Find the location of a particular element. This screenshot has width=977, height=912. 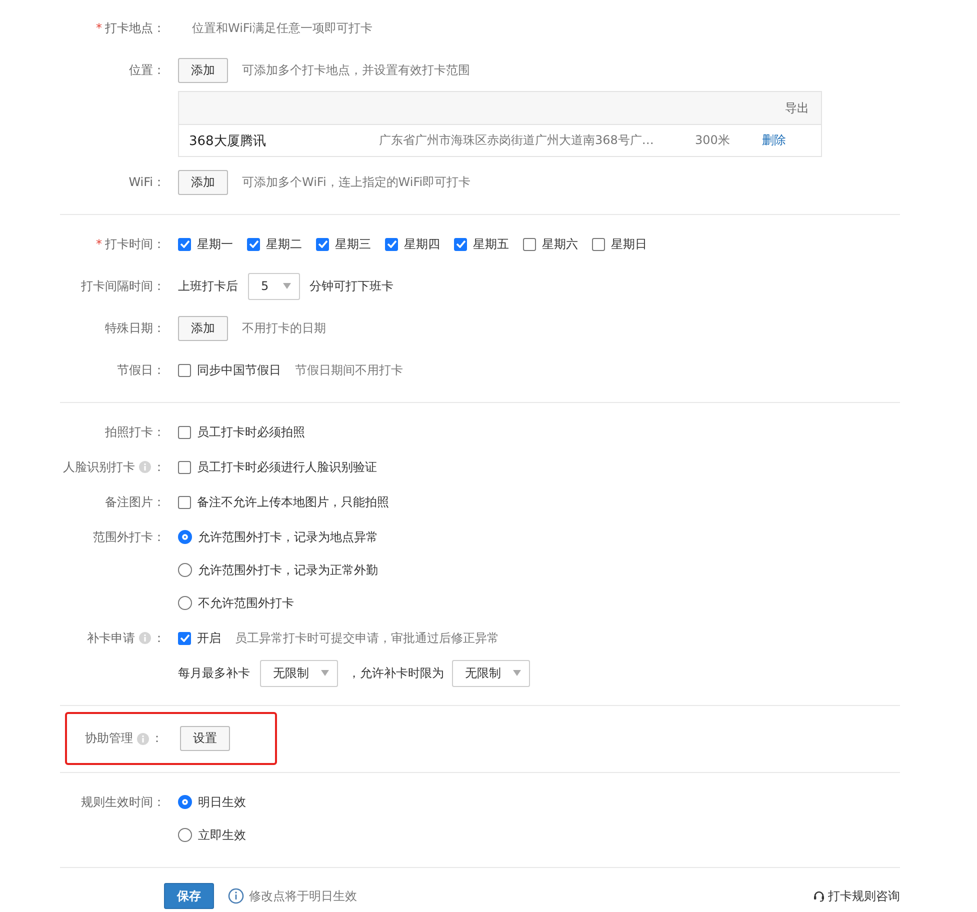

radio-label: 允许范围外打卡，记录为正常外勤 is located at coordinates (288, 570).